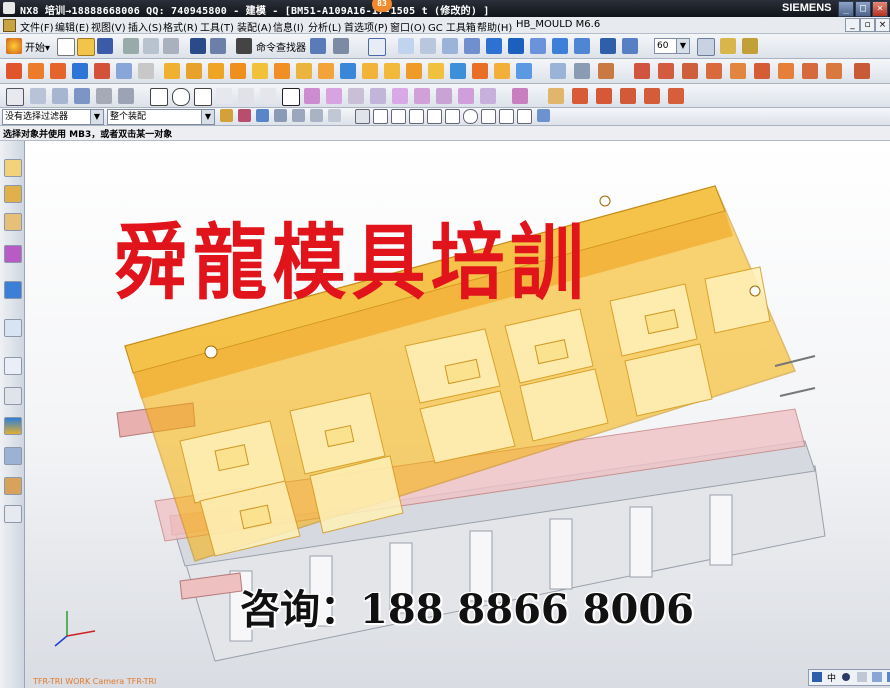  What do you see at coordinates (13, 168) in the screenshot?
I see `assembly-navigator-icon` at bounding box center [13, 168].